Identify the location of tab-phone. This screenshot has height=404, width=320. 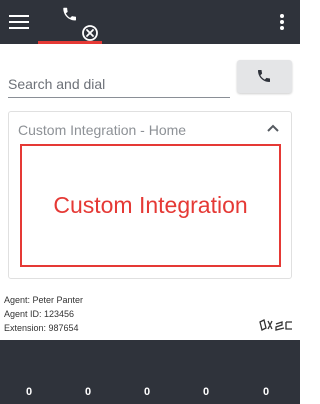
(70, 22).